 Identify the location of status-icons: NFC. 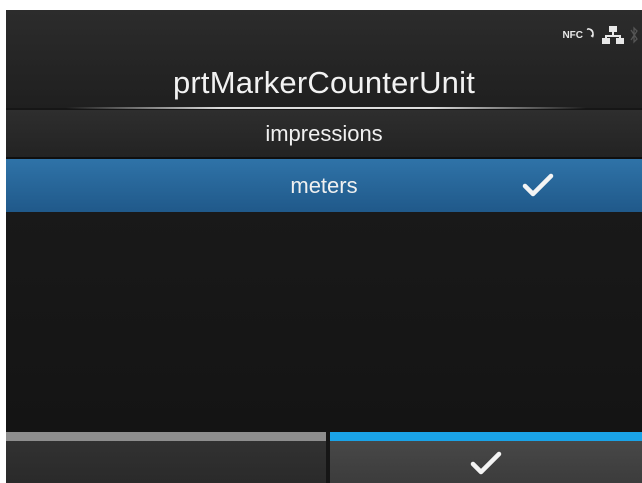
(600, 35).